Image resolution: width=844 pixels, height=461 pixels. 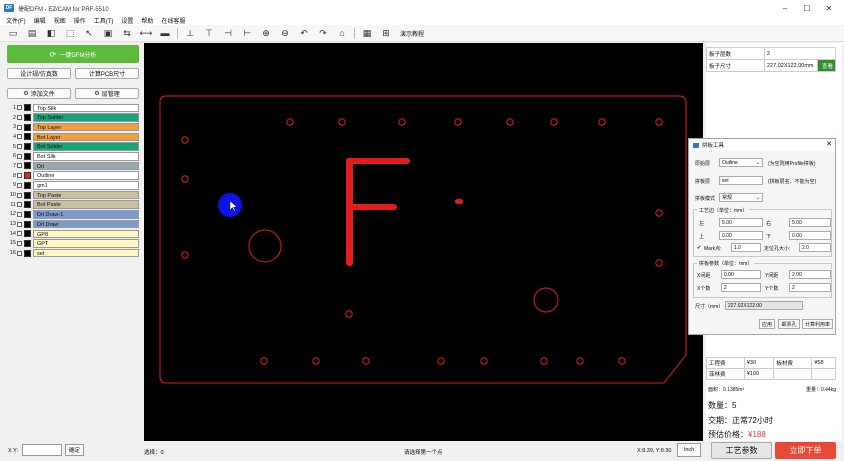 I want to click on left-margin-input: 5.00, so click(x=741, y=222).